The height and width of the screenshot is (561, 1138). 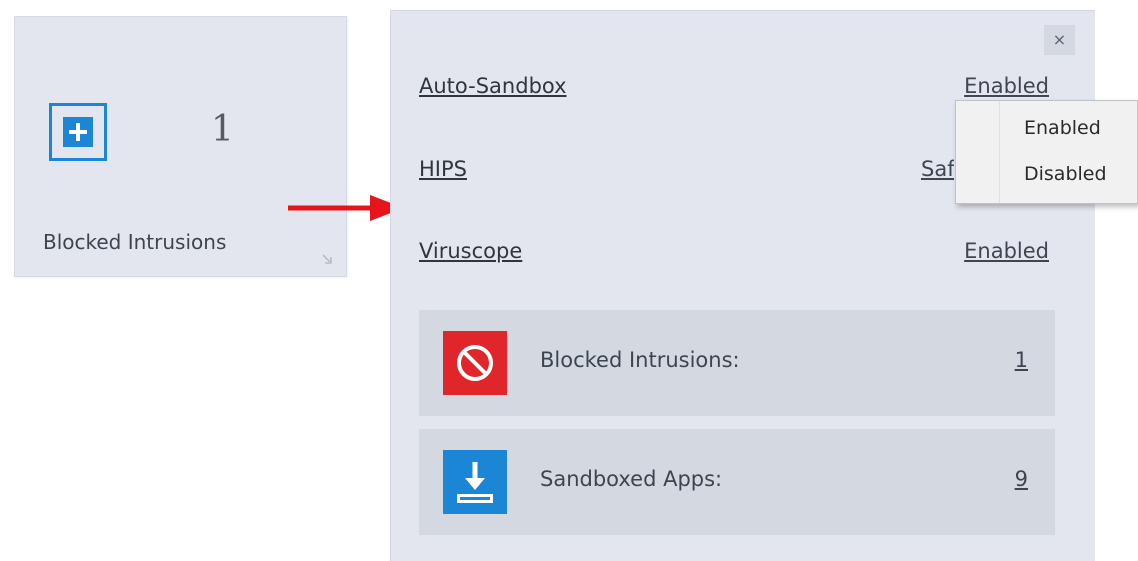 What do you see at coordinates (327, 259) in the screenshot?
I see `expand-arrow-icon` at bounding box center [327, 259].